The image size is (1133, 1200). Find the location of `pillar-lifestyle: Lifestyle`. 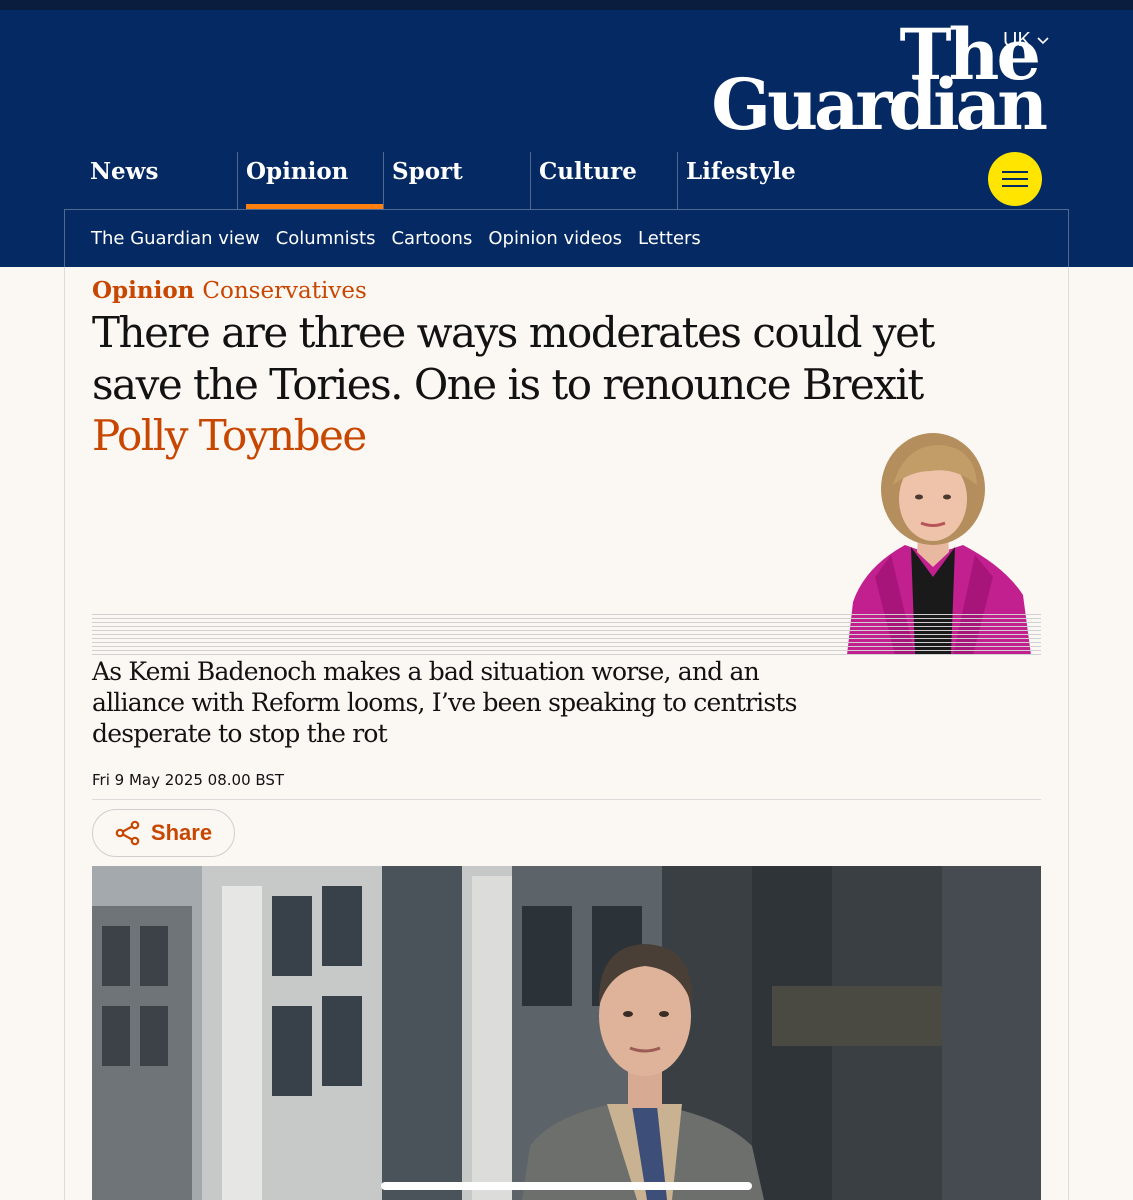

pillar-lifestyle: Lifestyle is located at coordinates (750, 180).